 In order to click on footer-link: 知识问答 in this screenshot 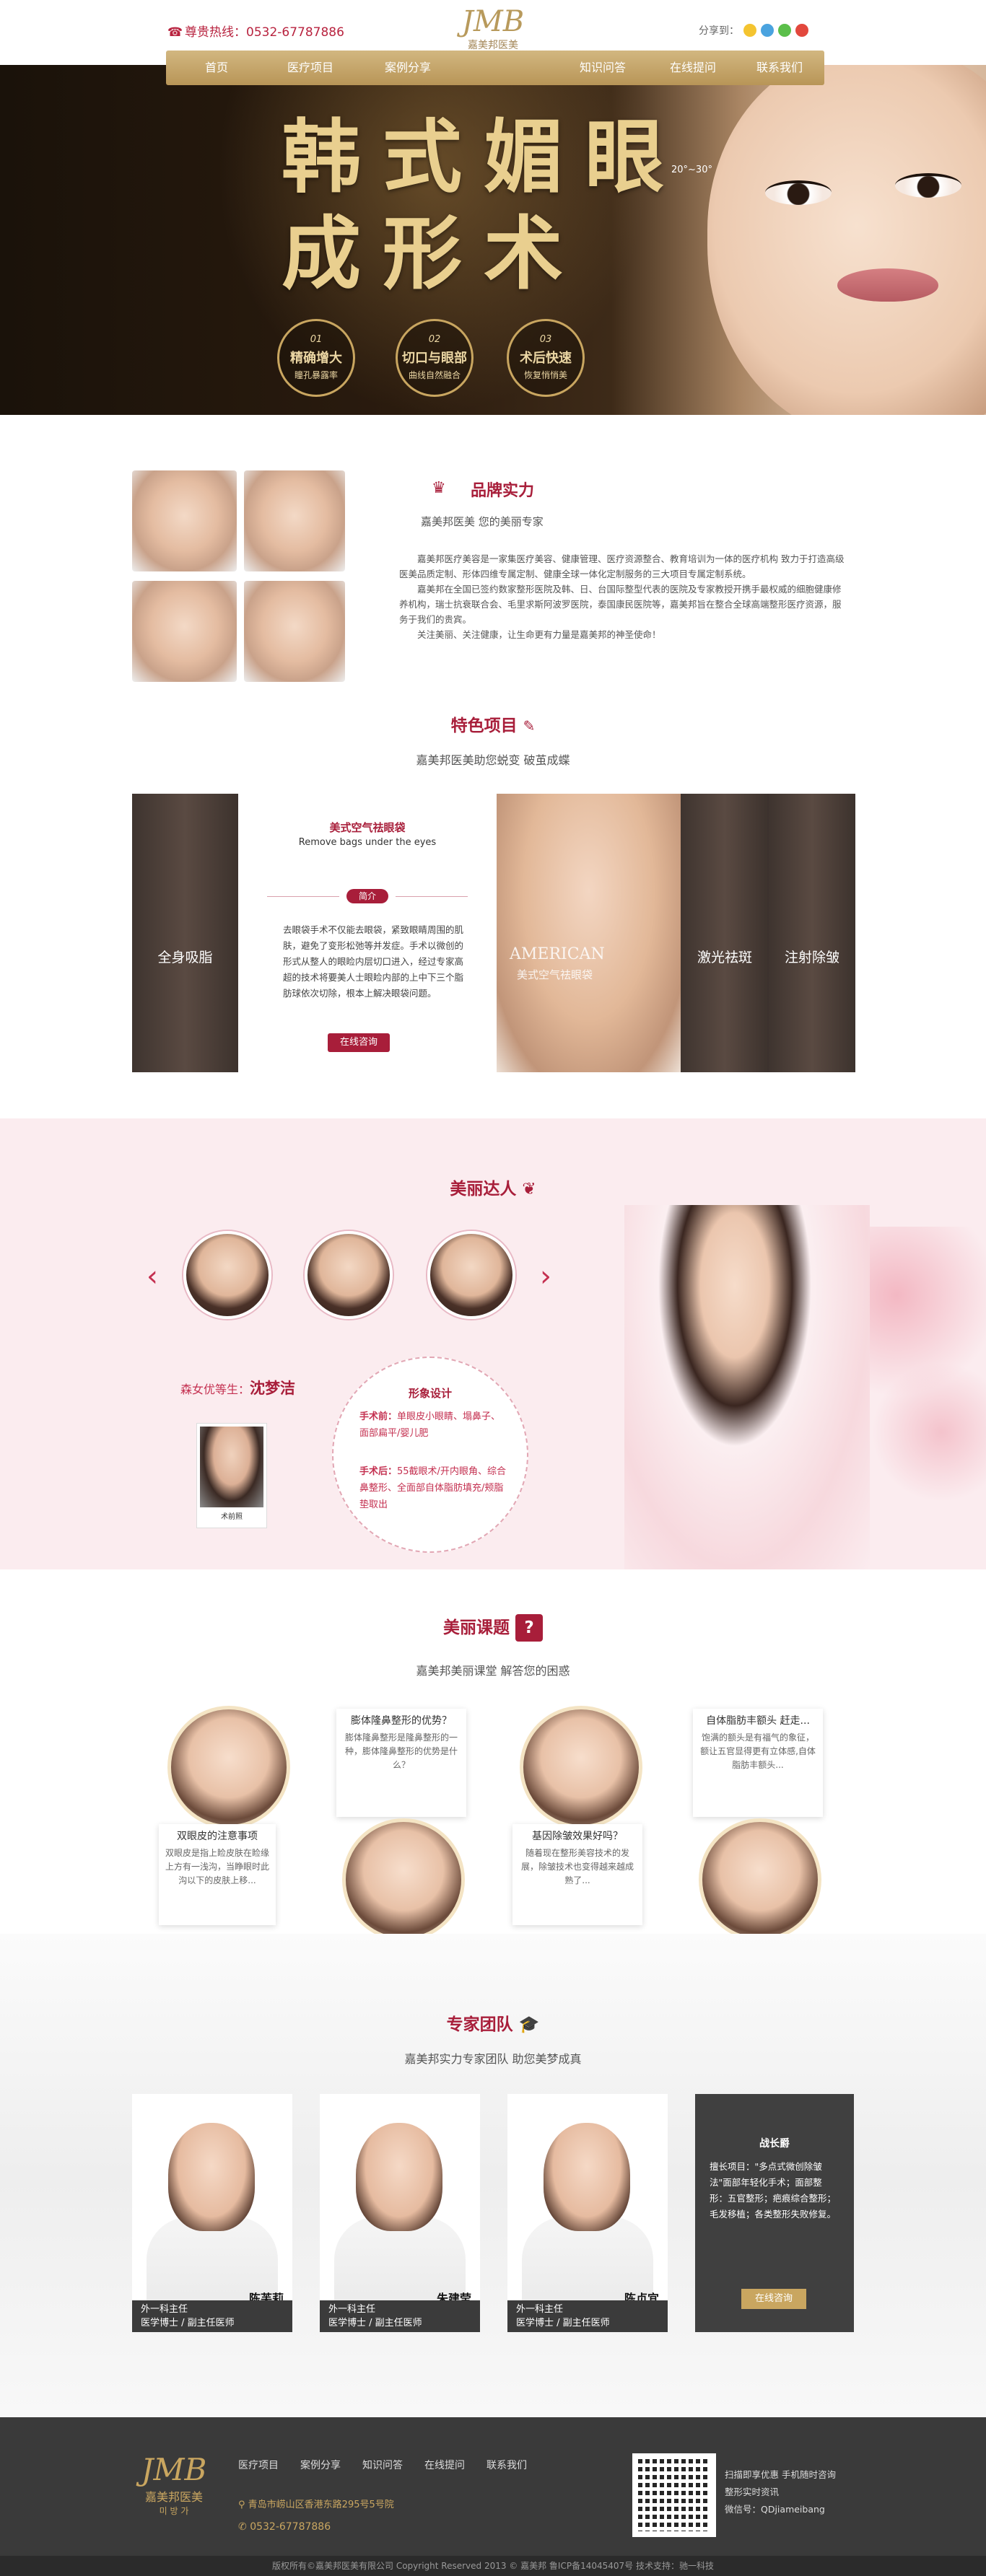, I will do `click(382, 2465)`.